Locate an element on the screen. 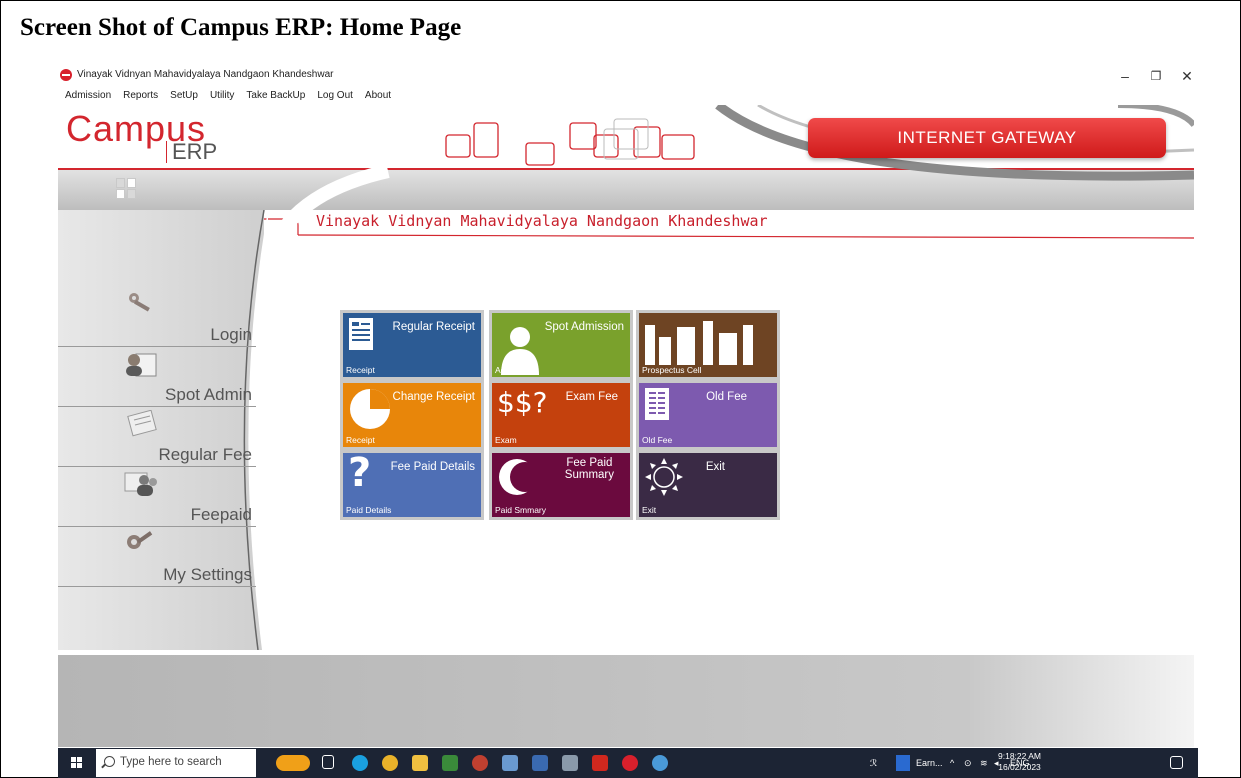 This screenshot has height=778, width=1241. tile-receipt: Regular Receipt Receipt is located at coordinates (412, 345).